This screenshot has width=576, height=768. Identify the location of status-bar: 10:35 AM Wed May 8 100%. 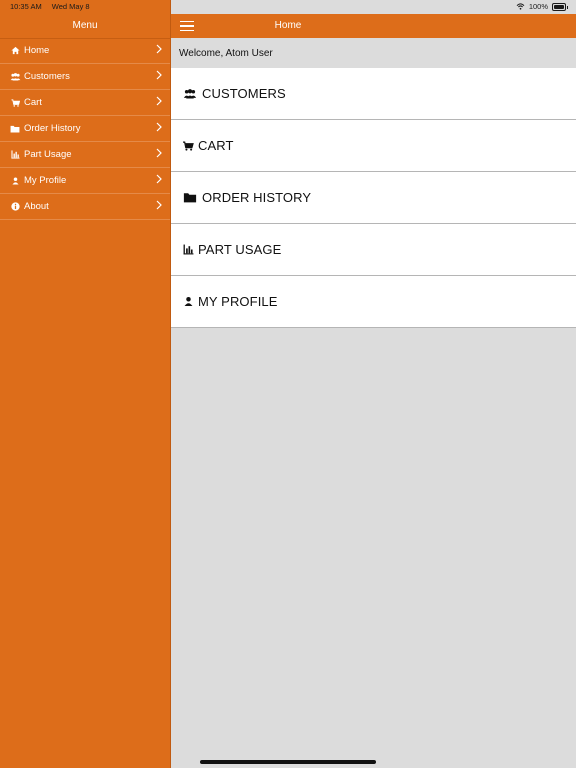
(288, 7).